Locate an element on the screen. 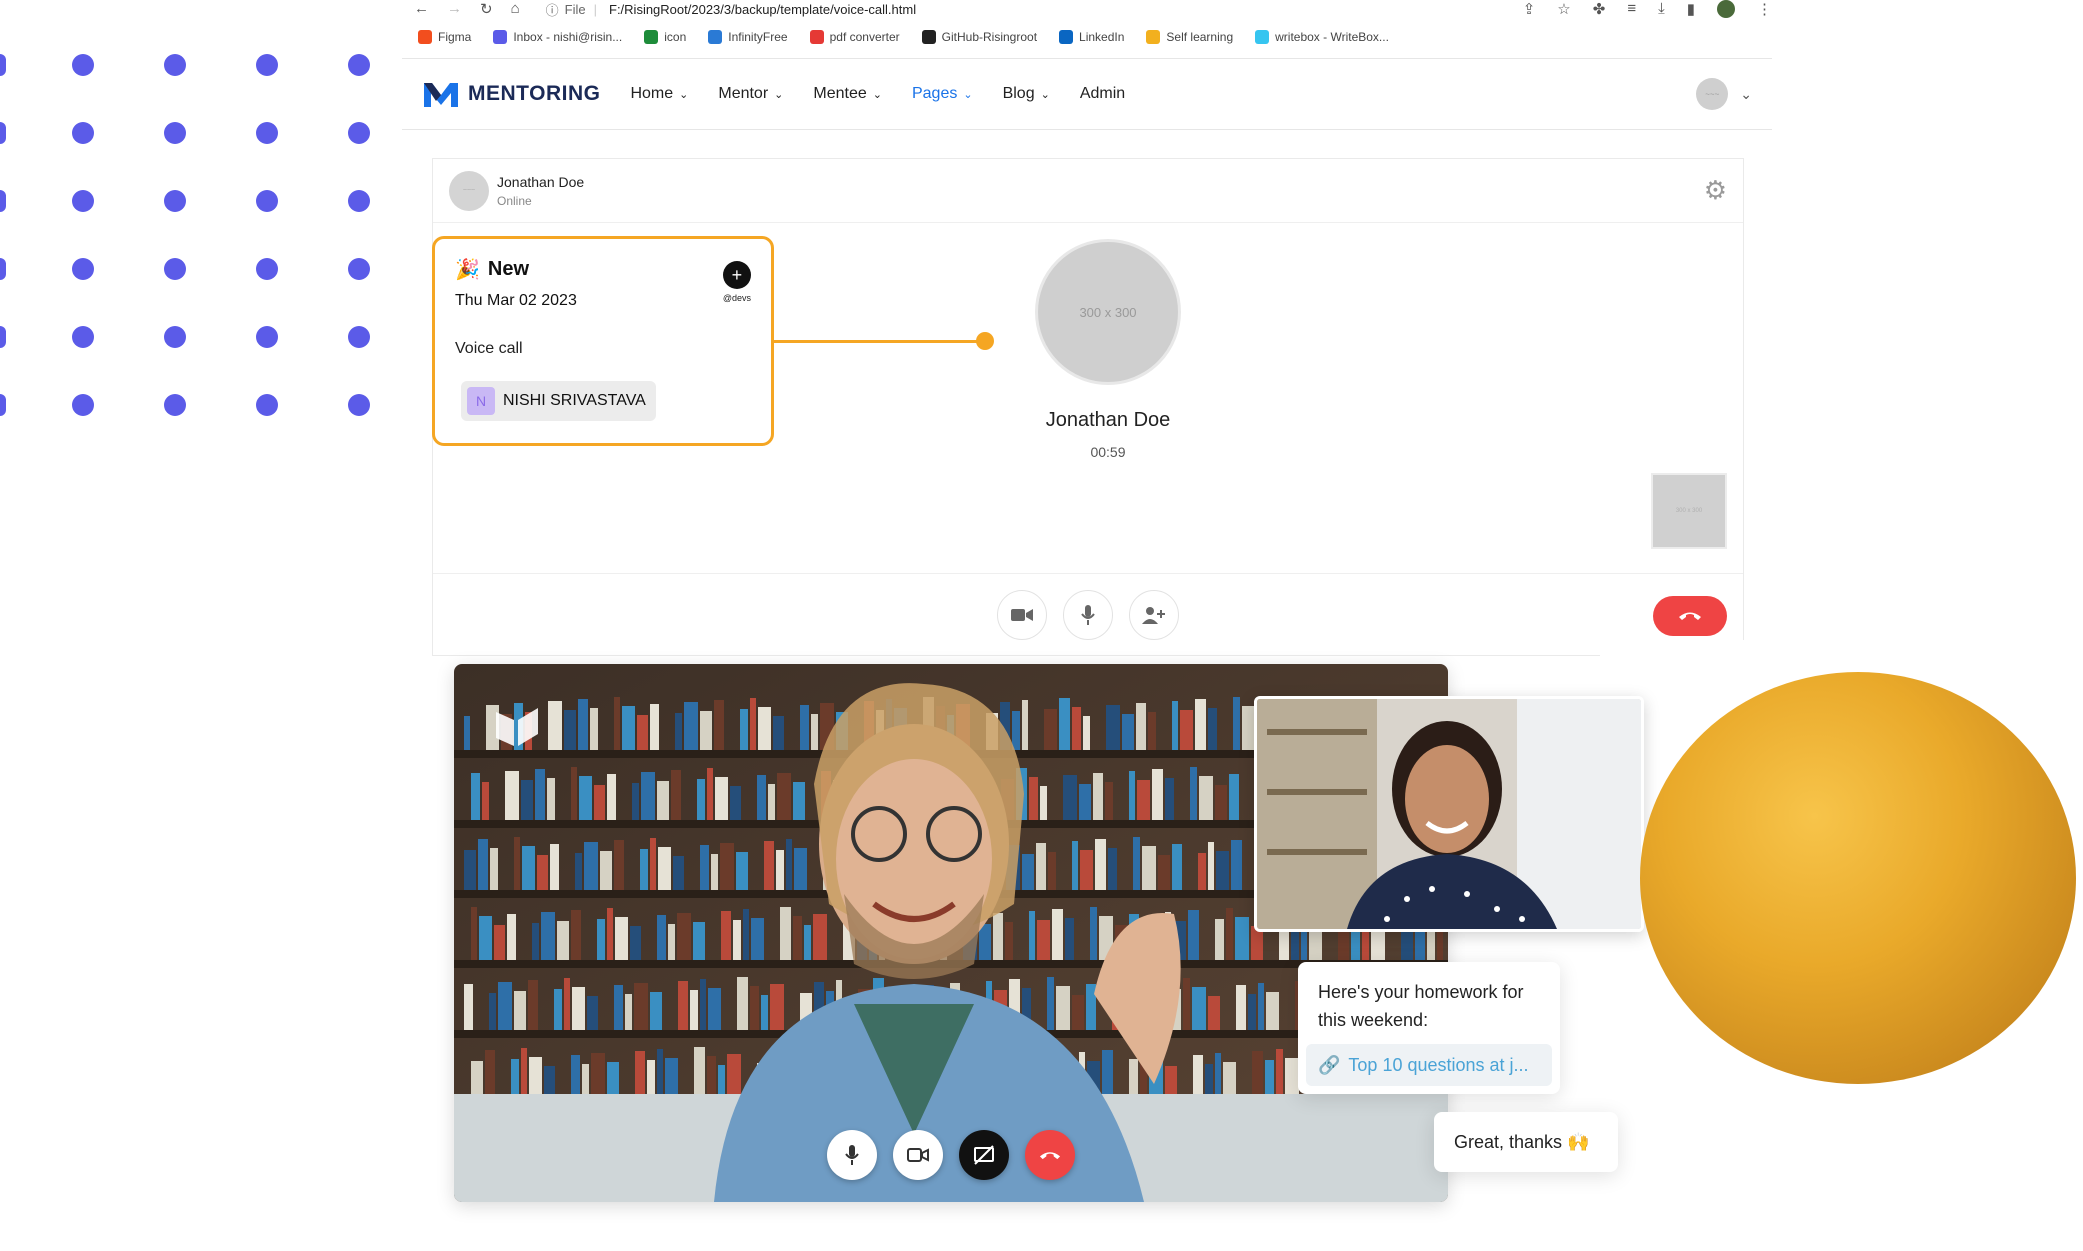 This screenshot has height=1251, width=2083. nav-item-label: Blog is located at coordinates (1018, 93).